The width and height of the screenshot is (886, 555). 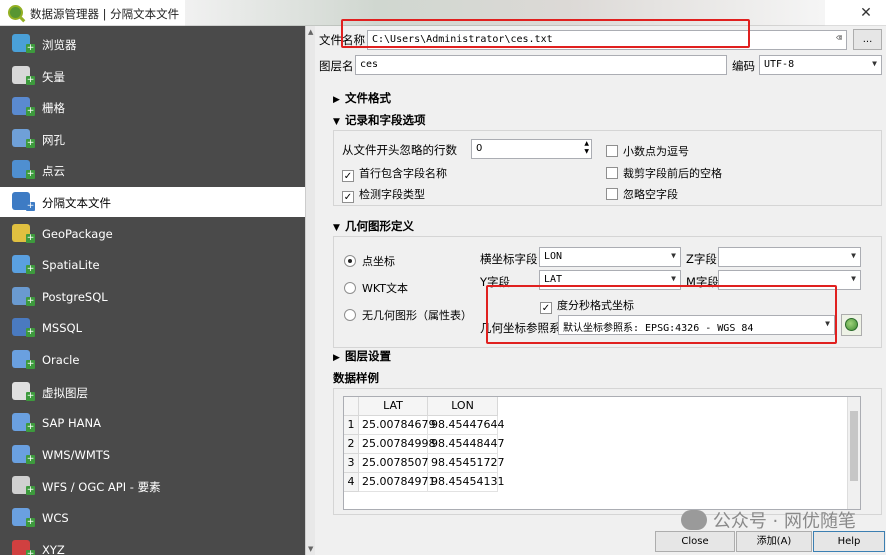 I want to click on sidebar-item: + 点云, so click(x=152, y=170).